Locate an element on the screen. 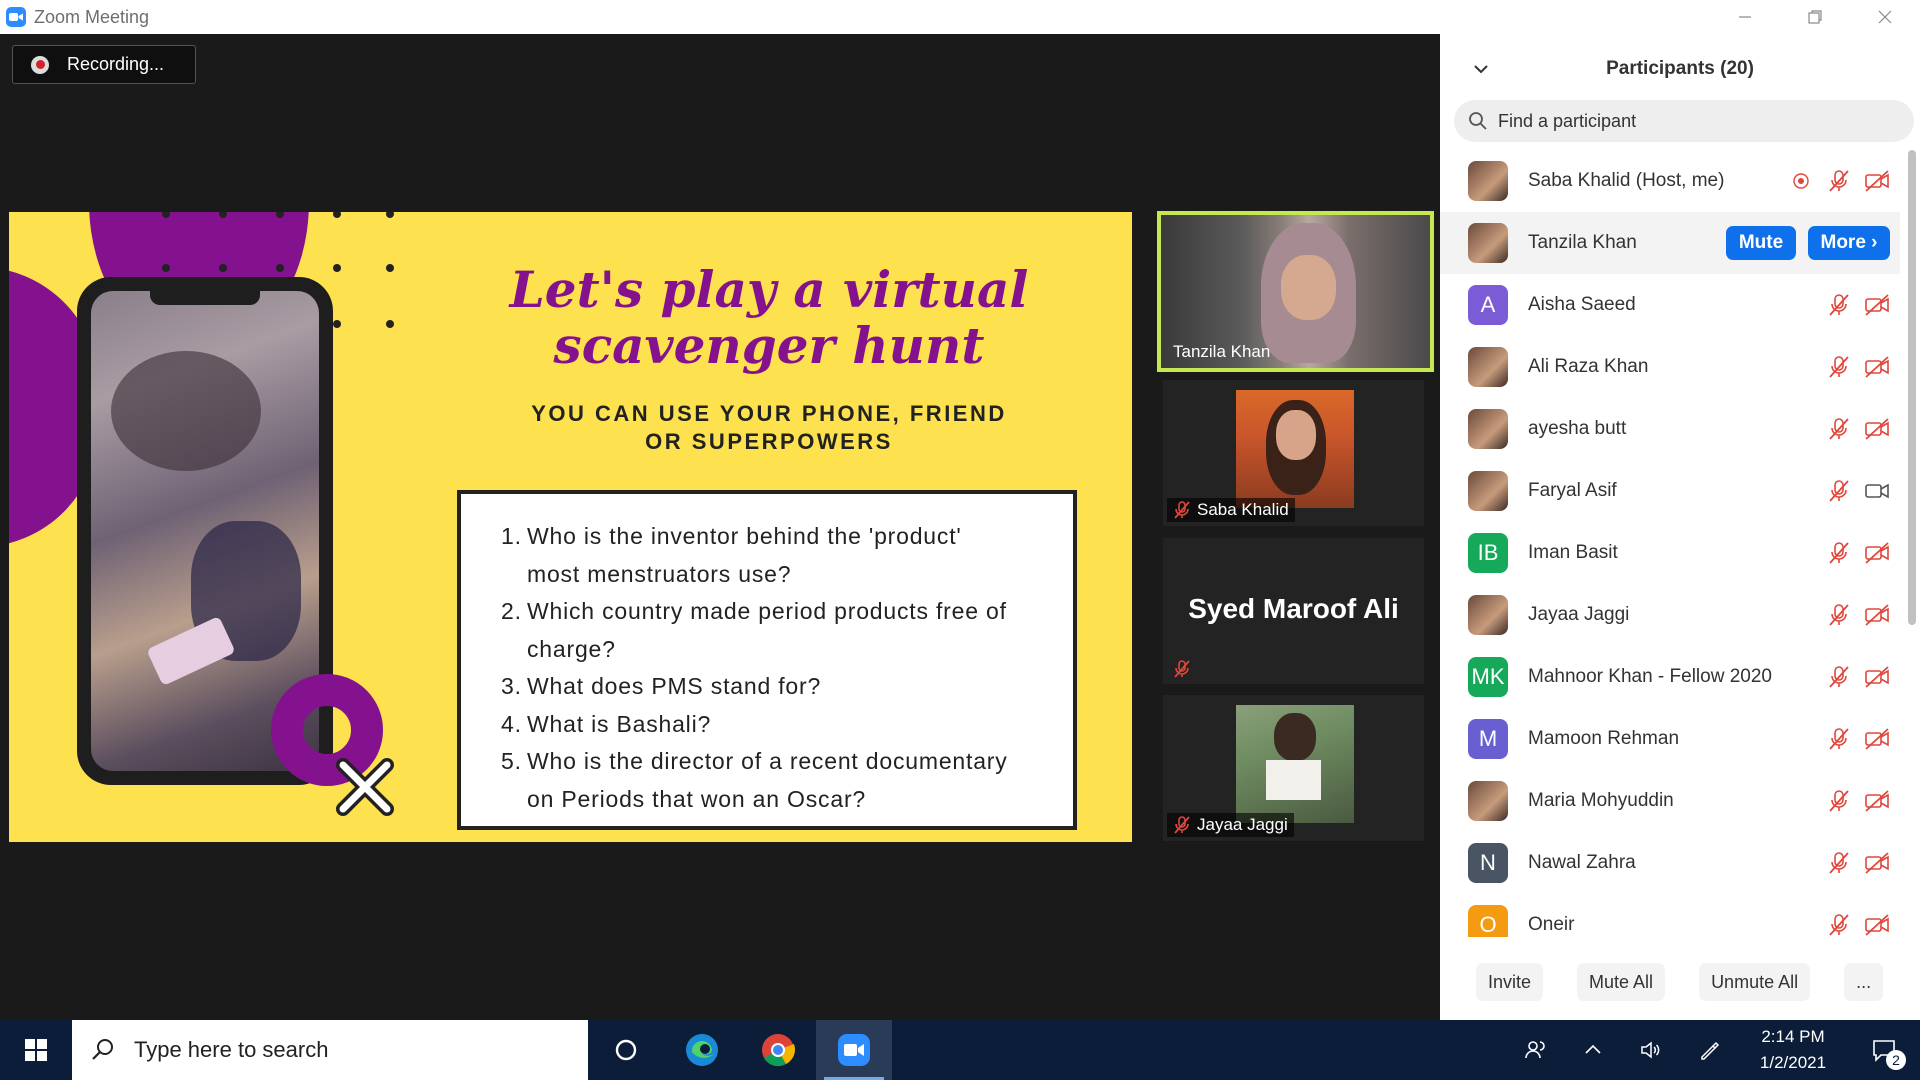  participant-row: Jayaa Jaggi is located at coordinates (1670, 615).